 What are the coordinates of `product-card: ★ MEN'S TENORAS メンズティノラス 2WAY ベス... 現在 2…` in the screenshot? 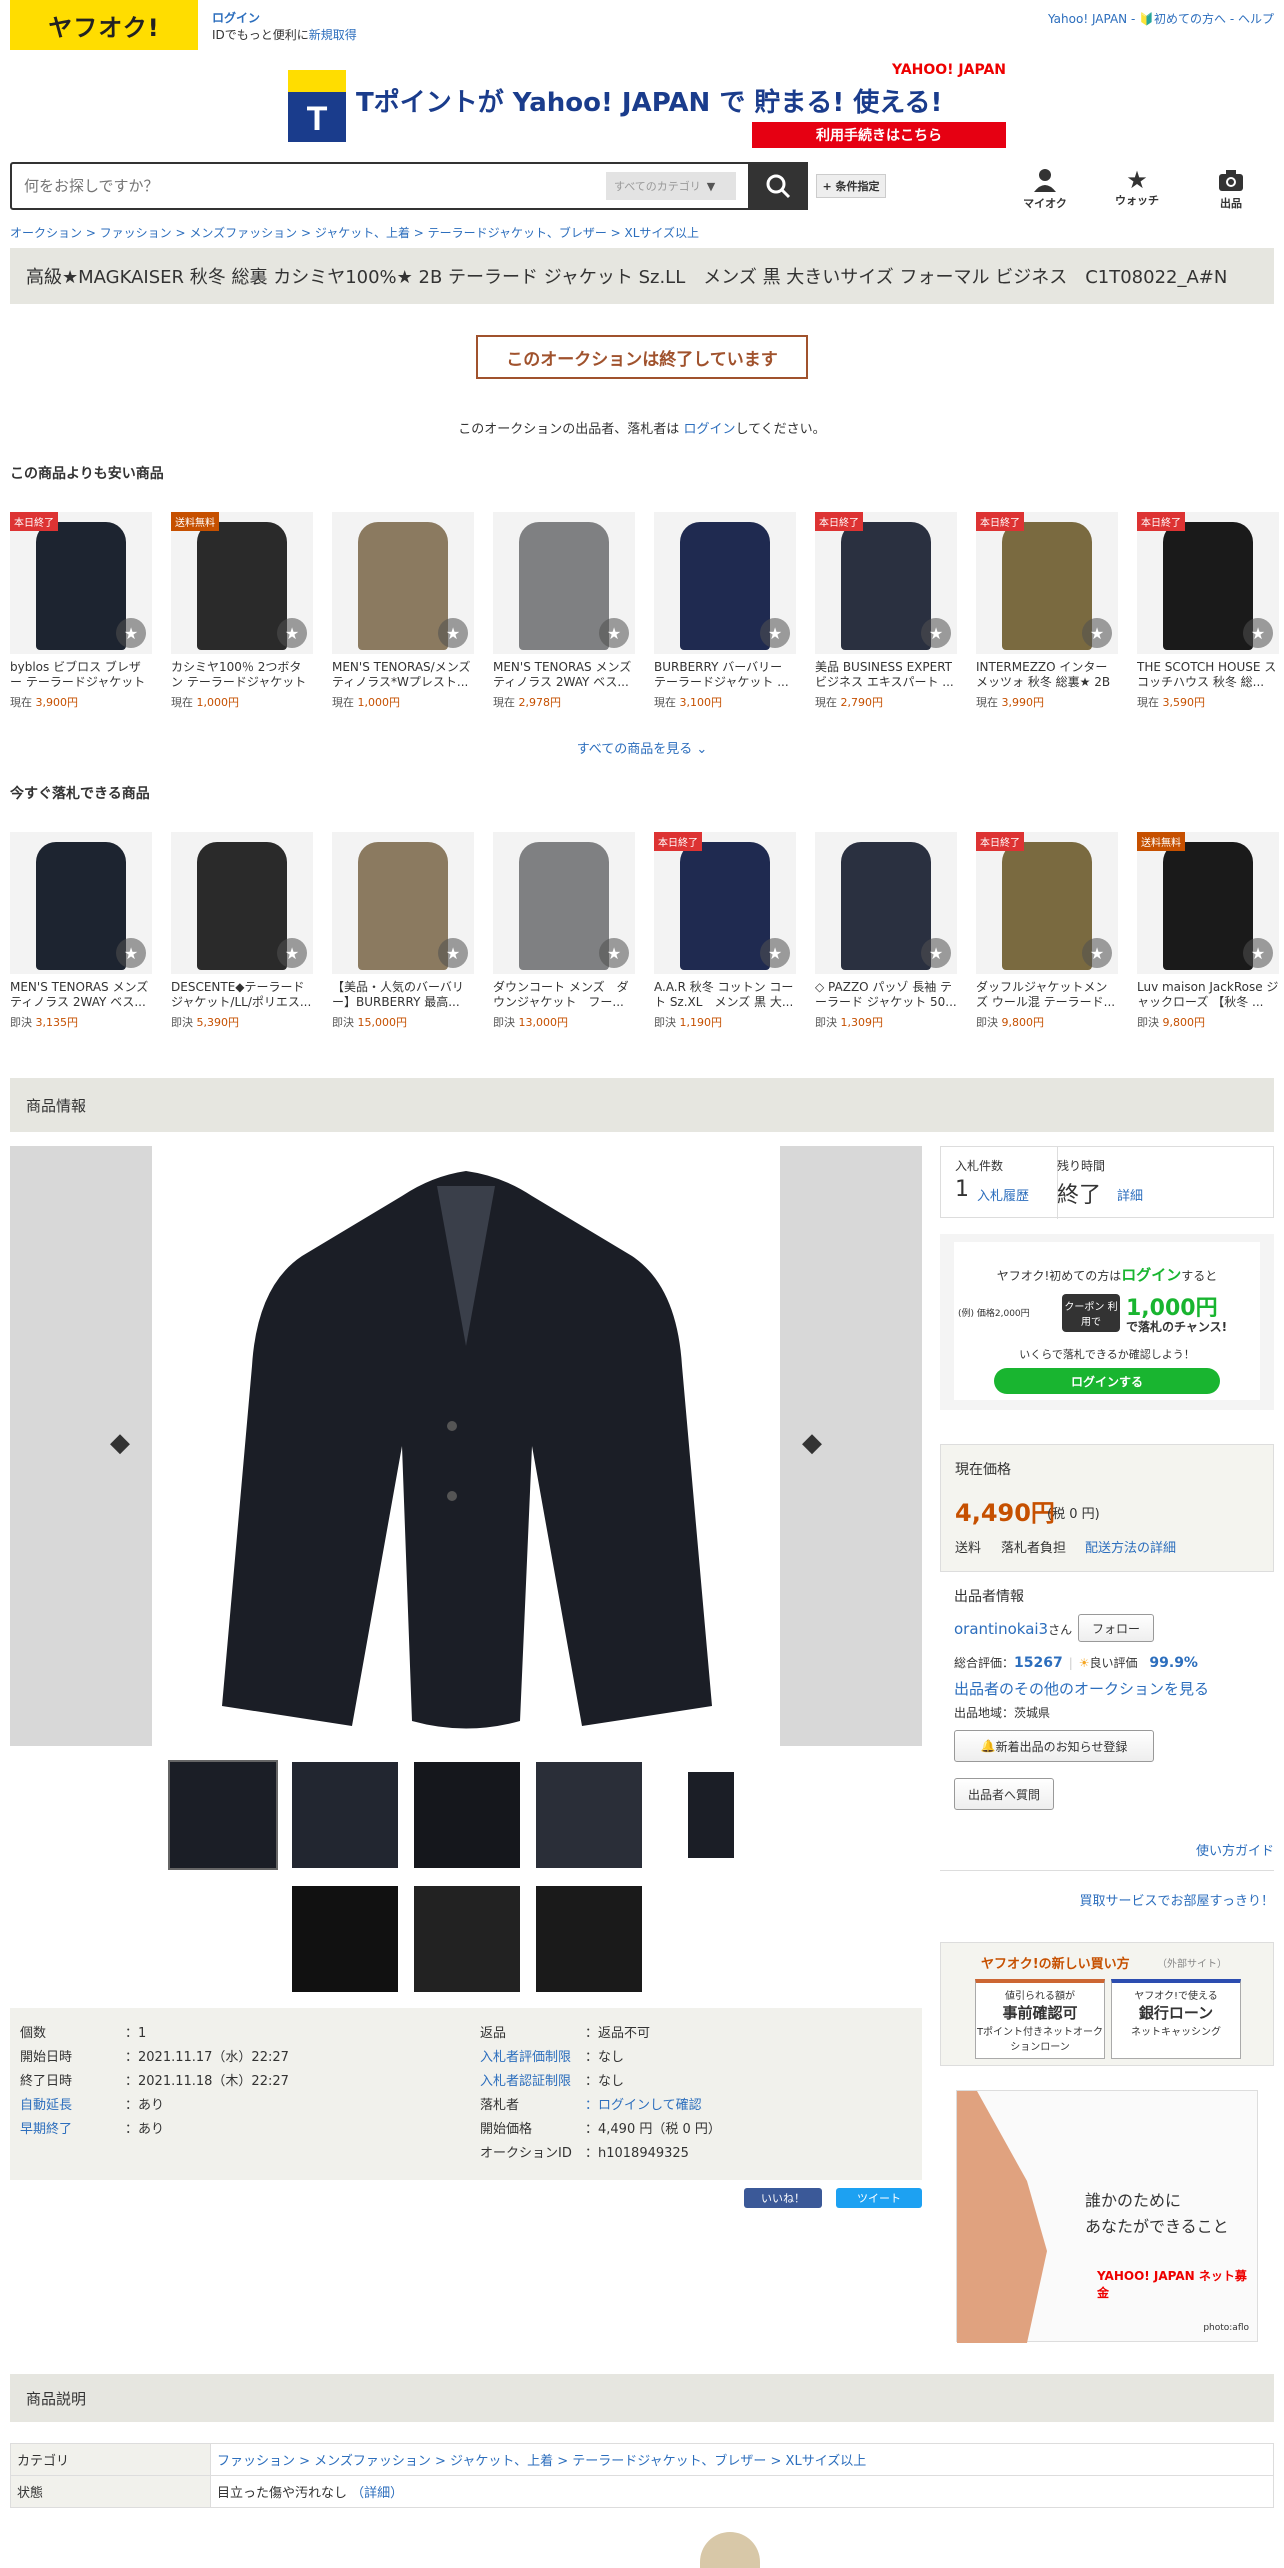 It's located at (564, 611).